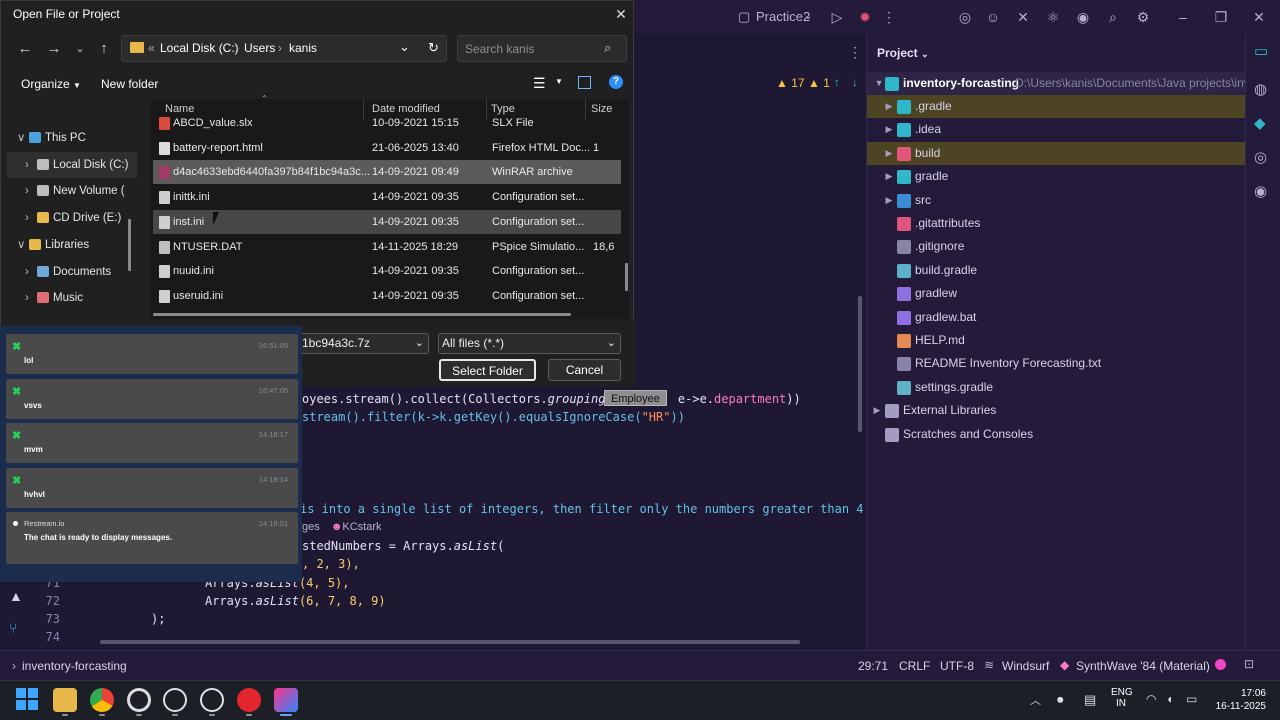 The image size is (1280, 720). I want to click on language-indicator: ENG IN, so click(1122, 698).